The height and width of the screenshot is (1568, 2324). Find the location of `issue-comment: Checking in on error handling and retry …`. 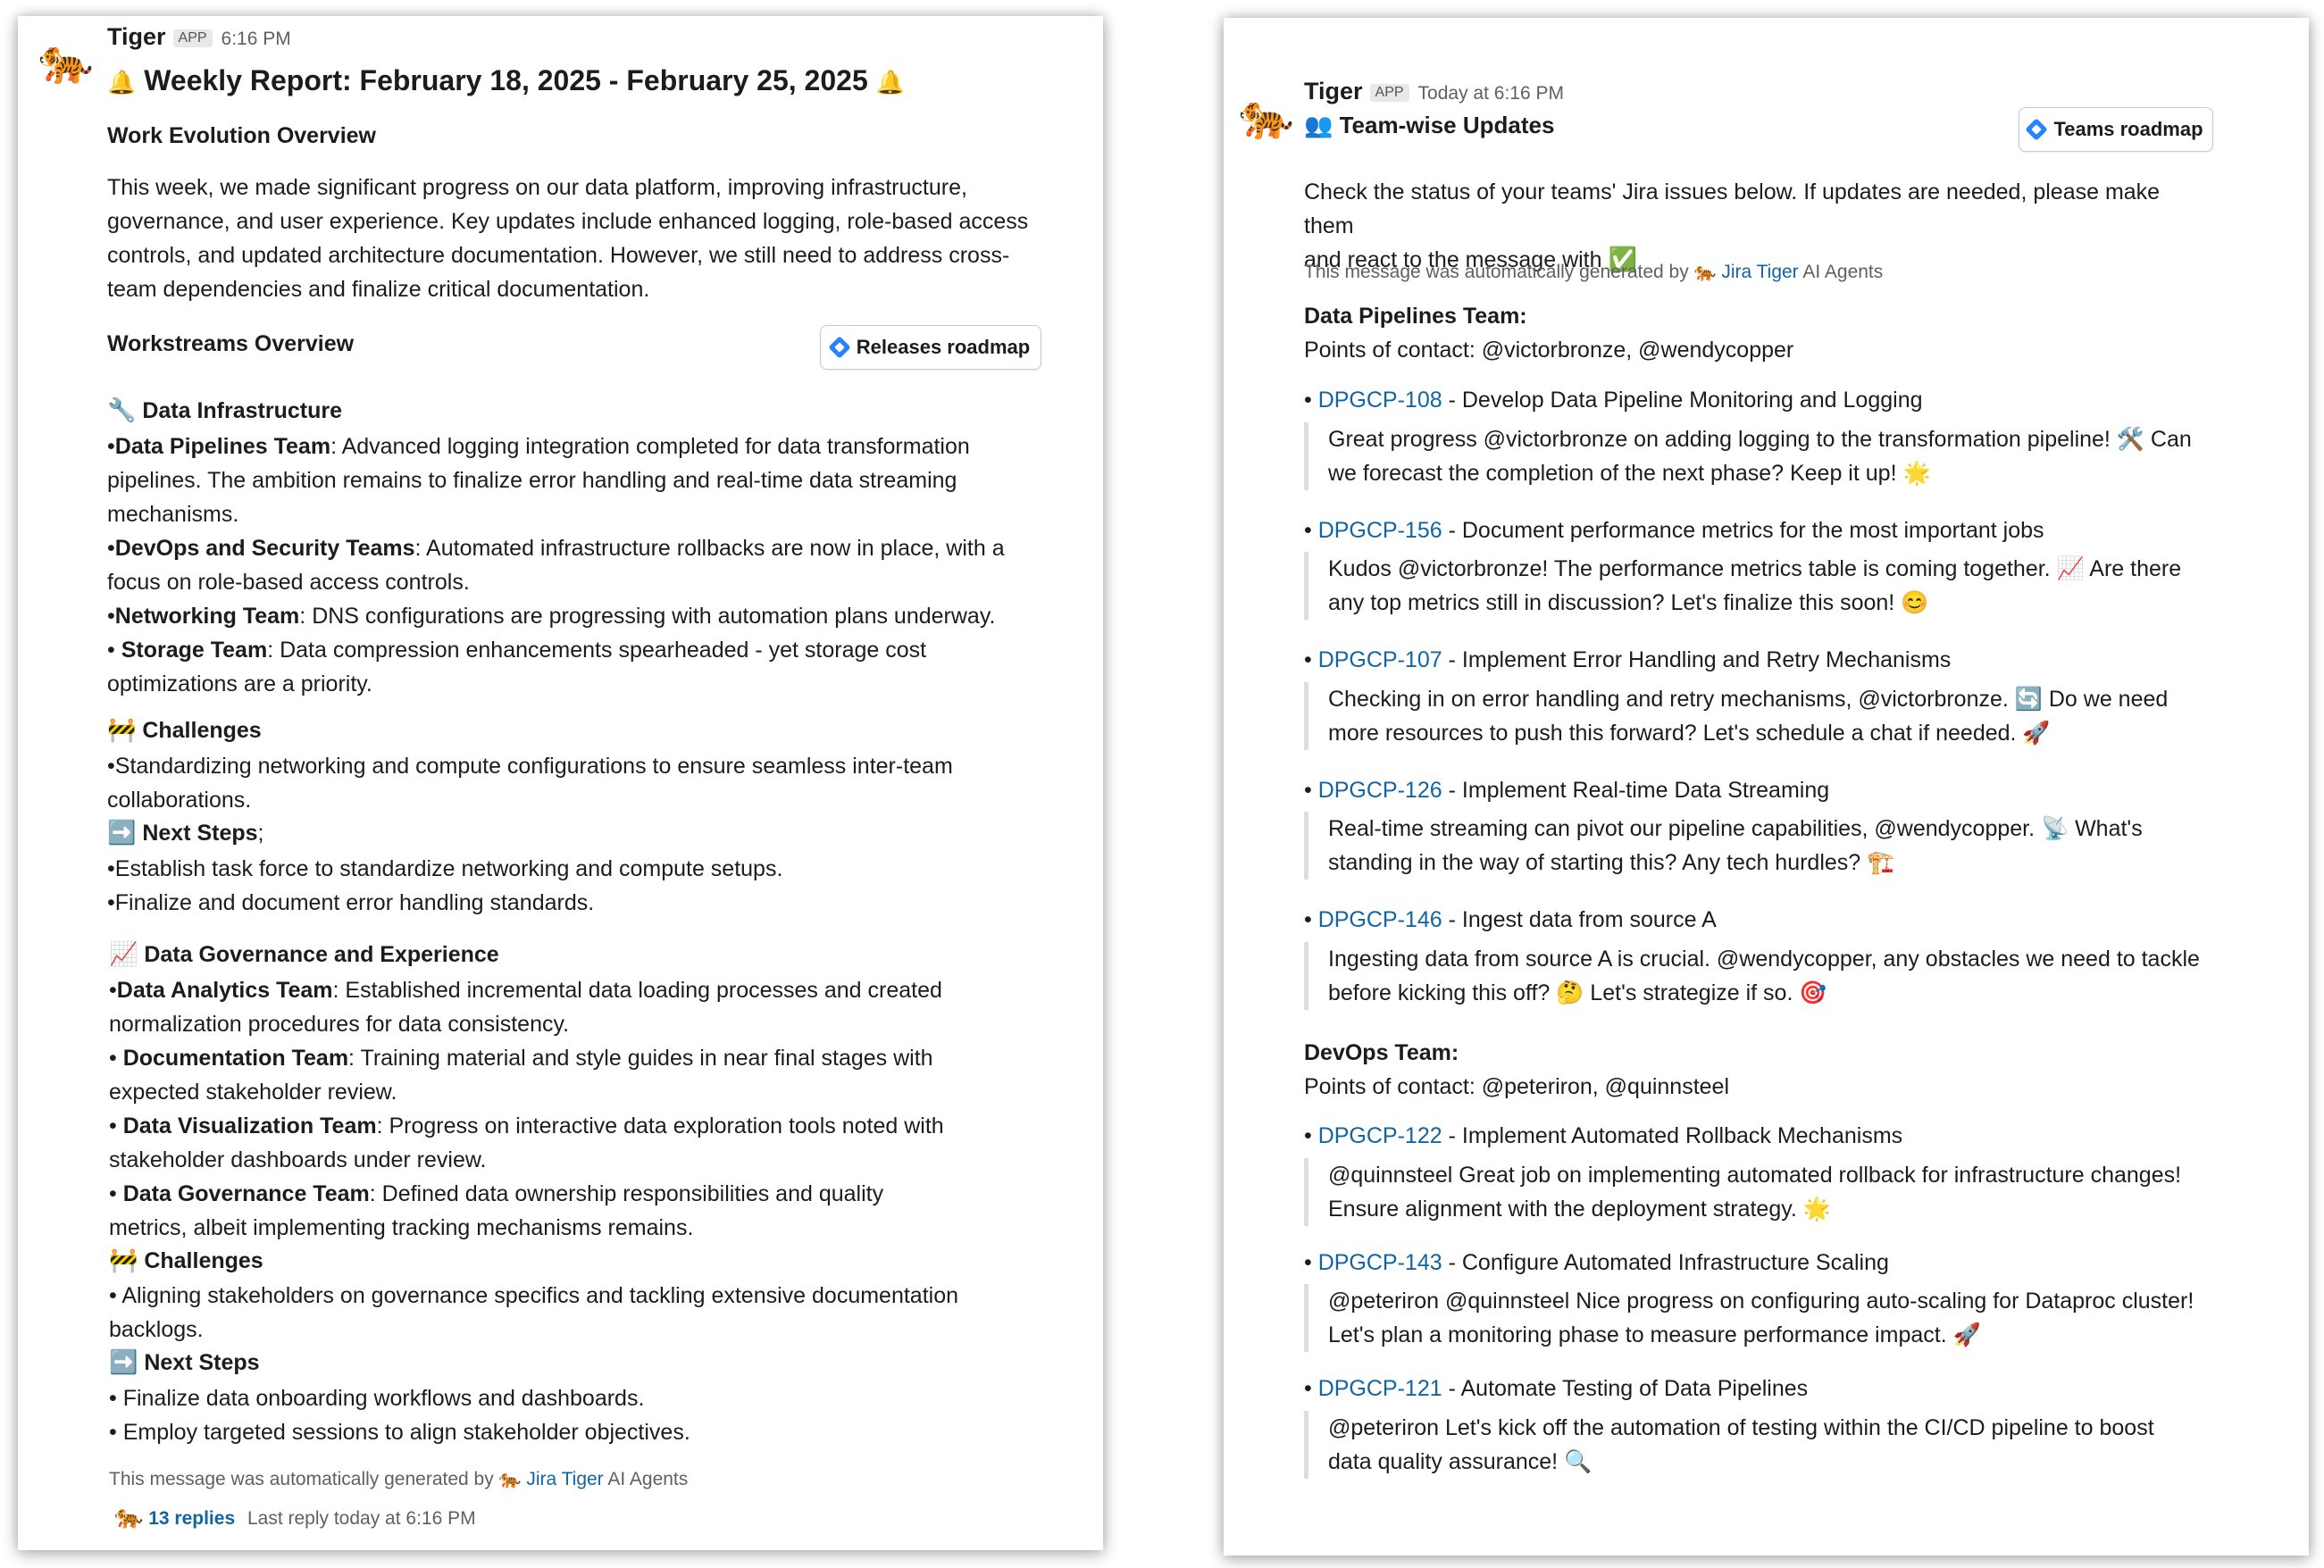

issue-comment: Checking in on error handling and retry … is located at coordinates (1767, 716).